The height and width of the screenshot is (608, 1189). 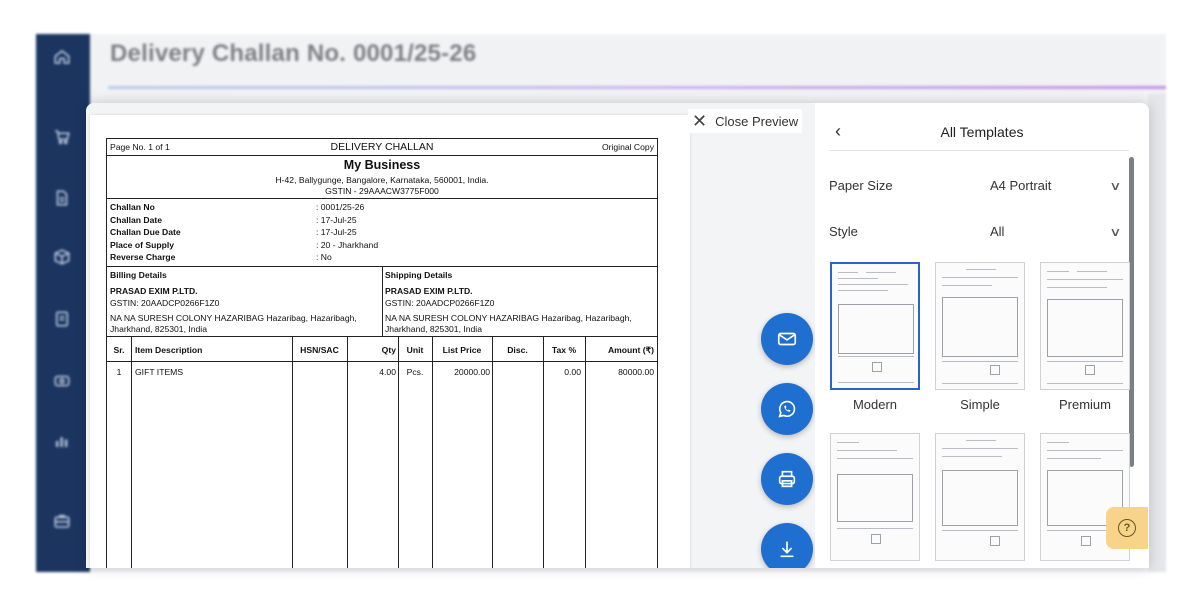 What do you see at coordinates (158, 329) in the screenshot?
I see `billing-address-line: Jharkhand, 825301, India` at bounding box center [158, 329].